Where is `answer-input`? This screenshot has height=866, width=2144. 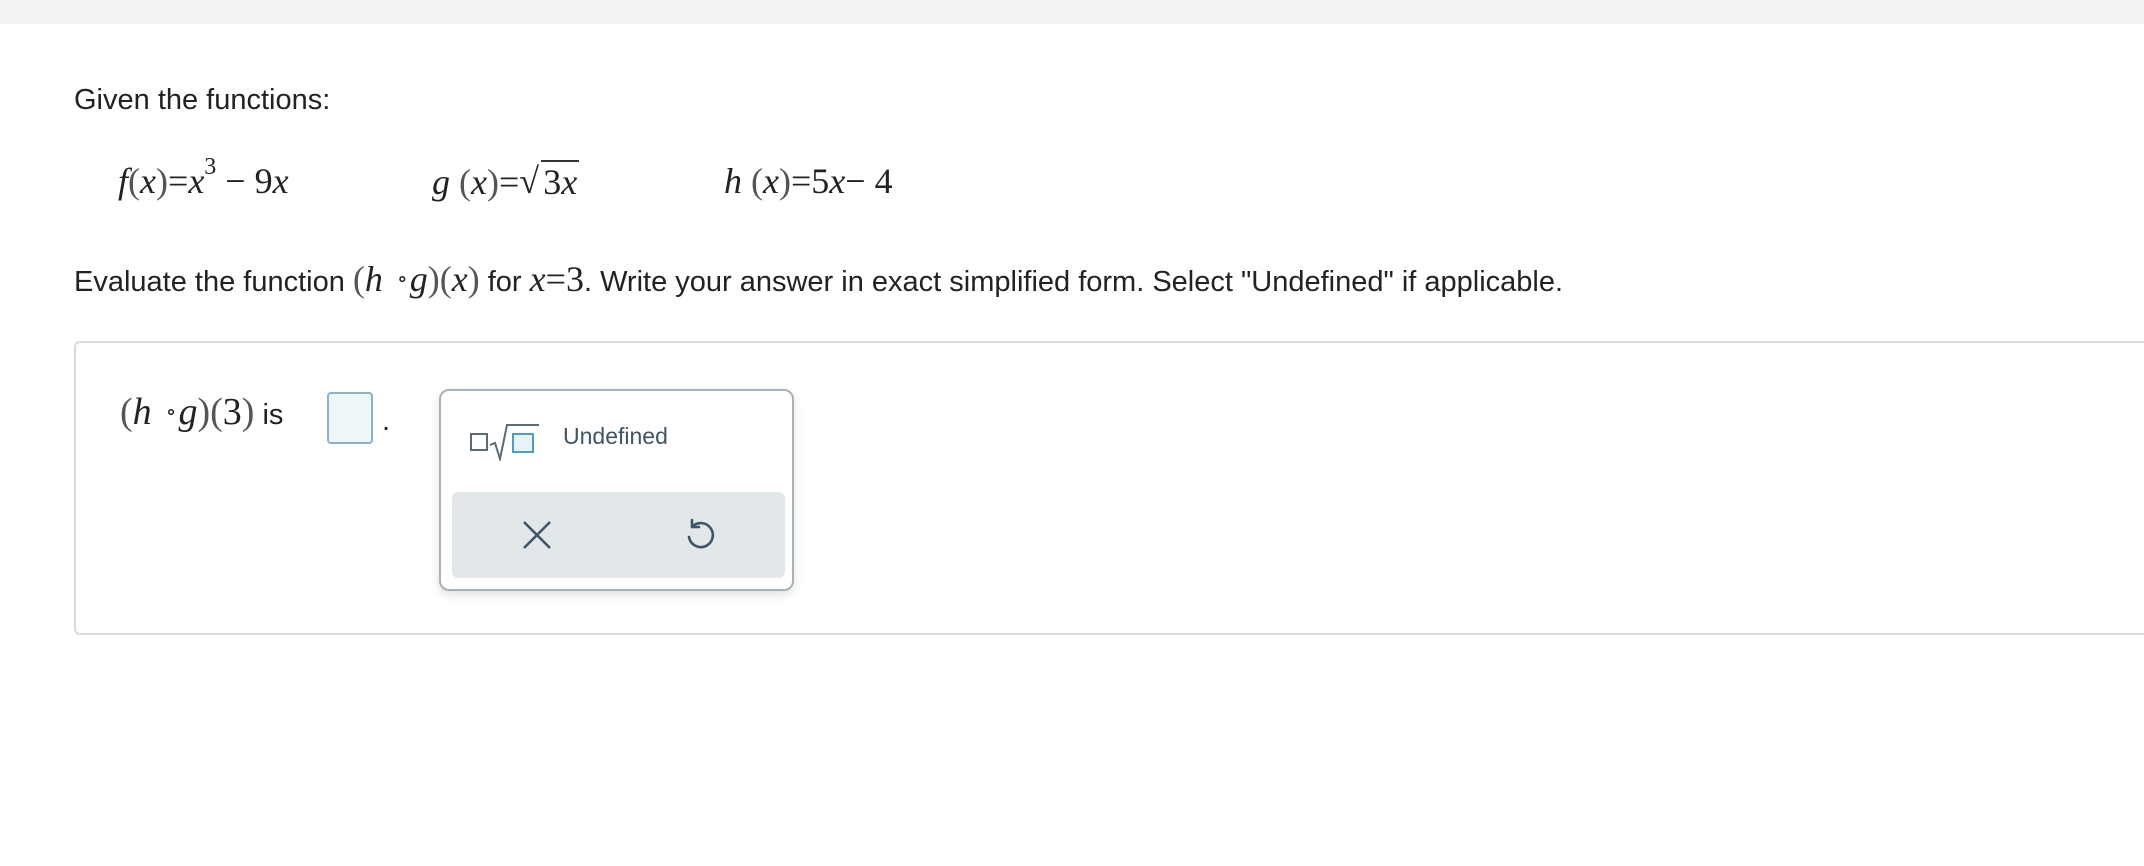
answer-input is located at coordinates (350, 418).